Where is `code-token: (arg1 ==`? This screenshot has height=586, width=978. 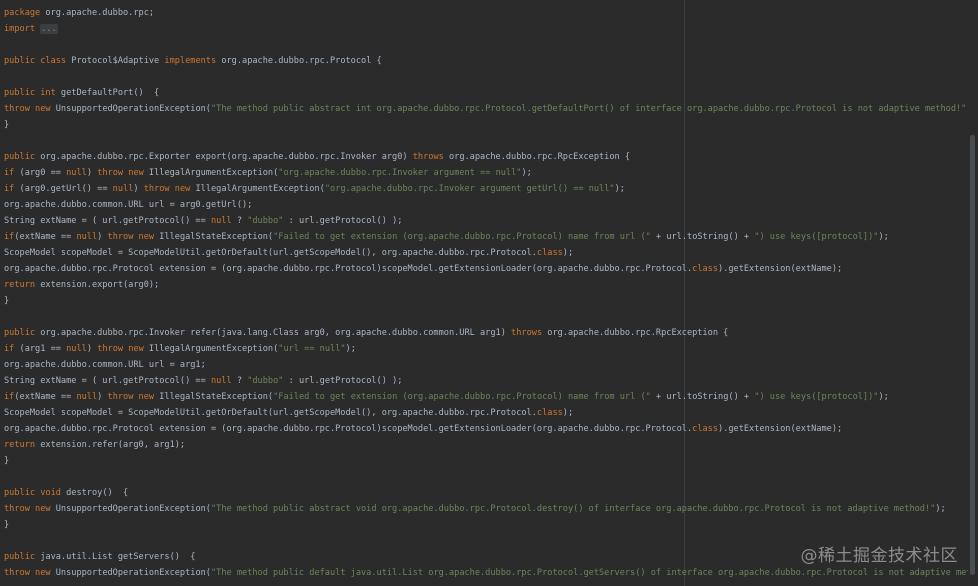
code-token: (arg1 == is located at coordinates (40, 349).